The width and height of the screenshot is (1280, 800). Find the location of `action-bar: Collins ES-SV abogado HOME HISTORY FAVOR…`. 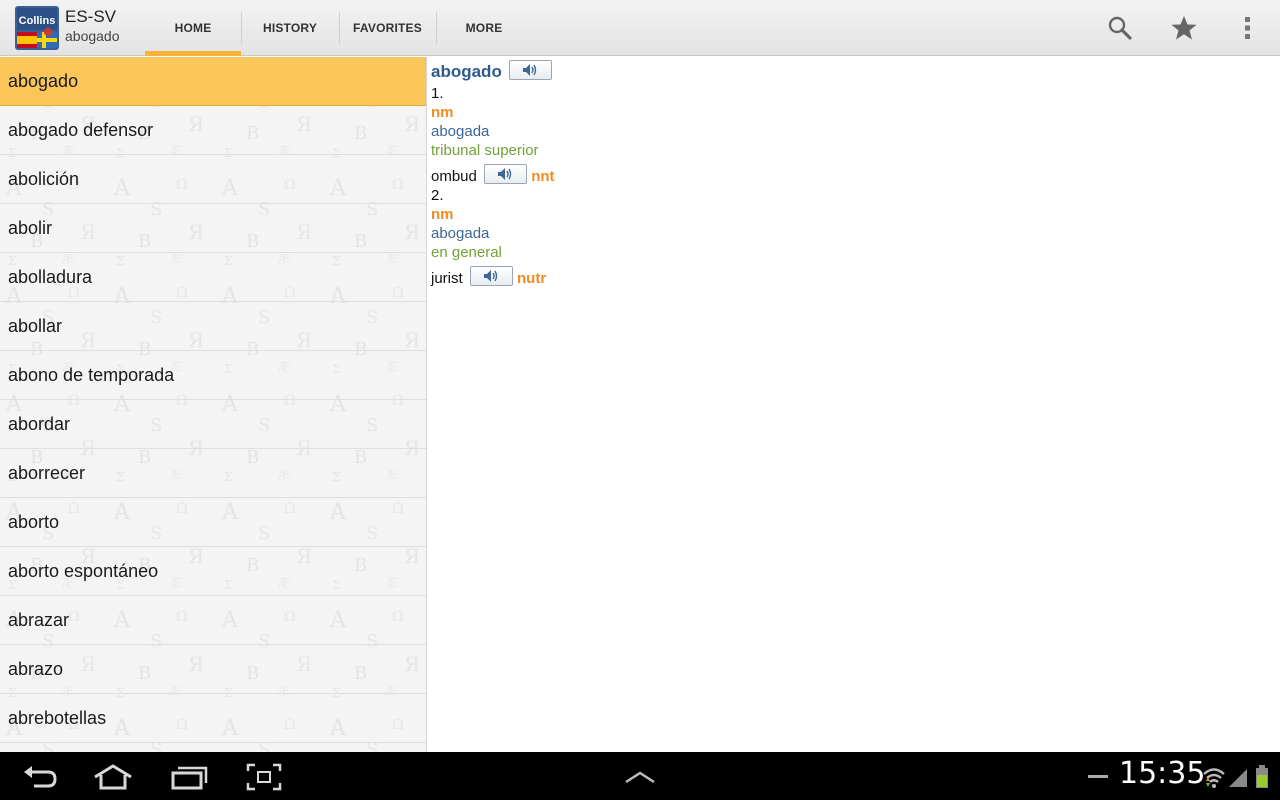

action-bar: Collins ES-SV abogado HOME HISTORY FAVOR… is located at coordinates (640, 28).